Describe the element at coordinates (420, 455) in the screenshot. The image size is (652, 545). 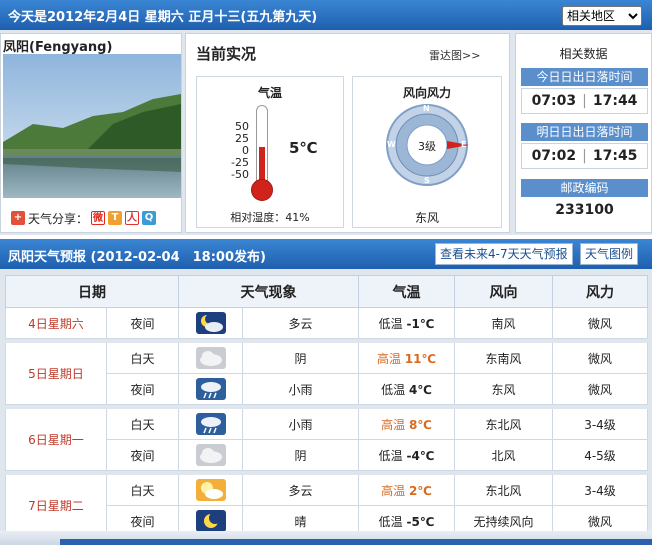
I see `forecast-temp: -4℃` at that location.